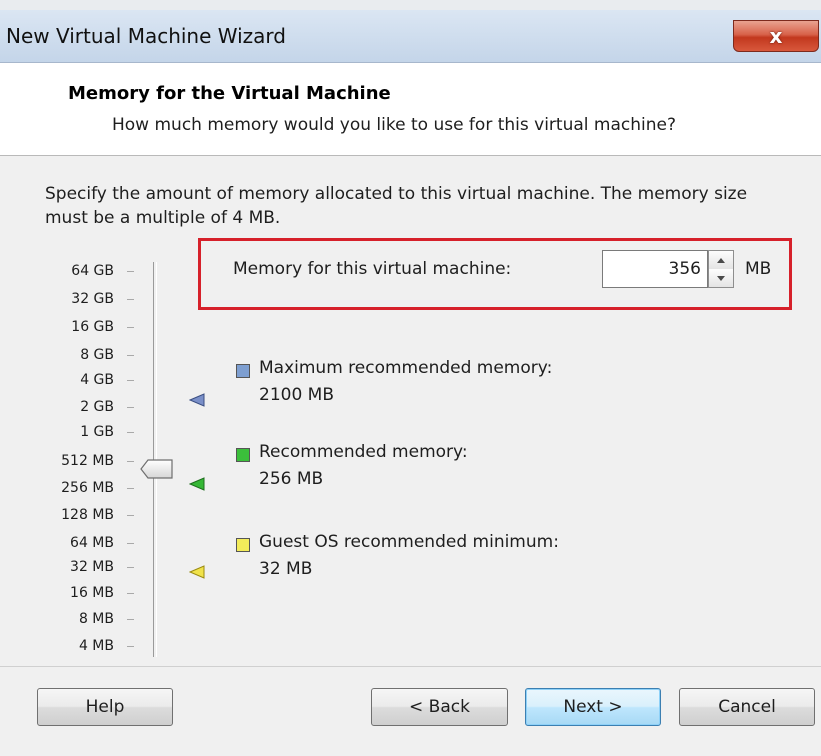 This screenshot has width=821, height=756. What do you see at coordinates (92, 543) in the screenshot?
I see `scale-label: 64 MB` at bounding box center [92, 543].